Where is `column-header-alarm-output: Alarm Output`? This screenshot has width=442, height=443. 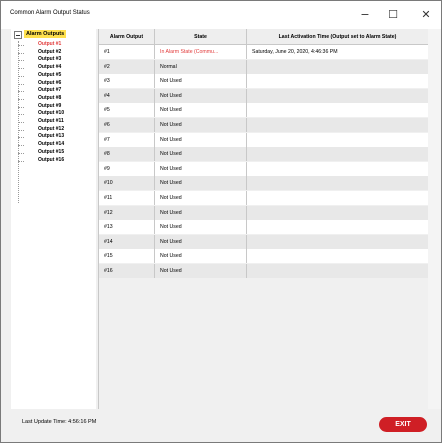
column-header-alarm-output: Alarm Output is located at coordinates (127, 37).